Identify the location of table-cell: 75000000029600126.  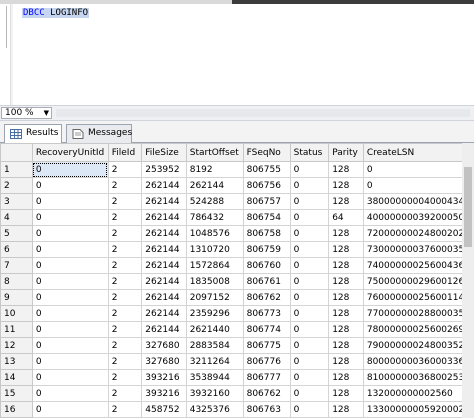
(418, 281).